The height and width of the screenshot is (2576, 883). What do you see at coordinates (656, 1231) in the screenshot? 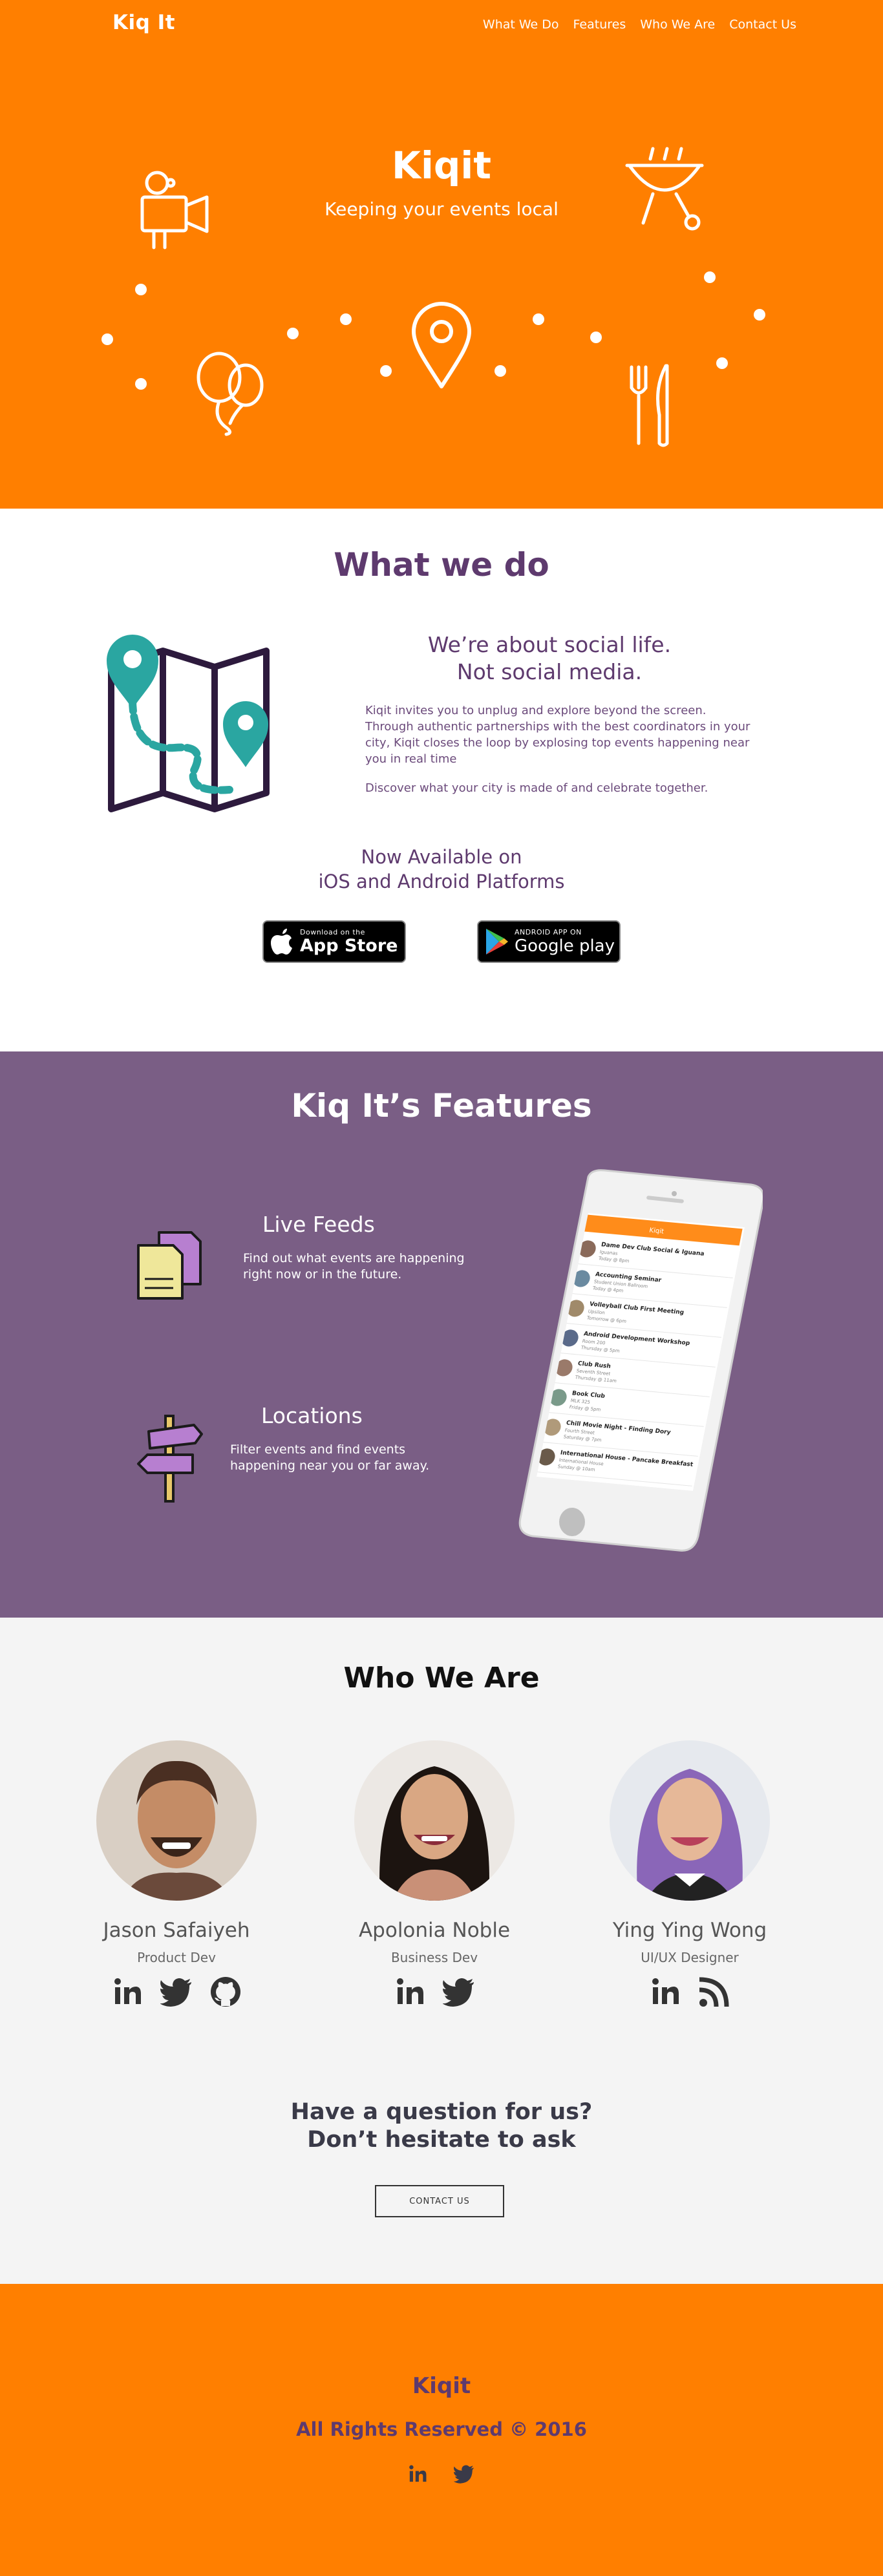
I see `phone-header-title: Kiqit` at bounding box center [656, 1231].